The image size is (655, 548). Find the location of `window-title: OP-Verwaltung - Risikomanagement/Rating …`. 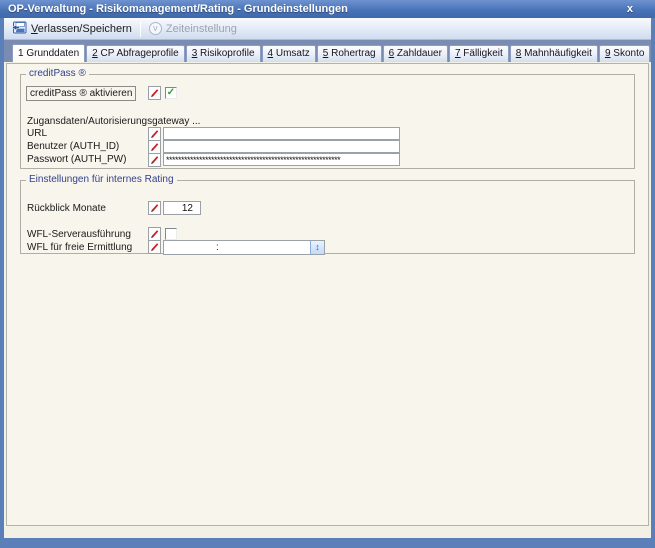

window-title: OP-Verwaltung - Risikomanagement/Rating … is located at coordinates (178, 9).